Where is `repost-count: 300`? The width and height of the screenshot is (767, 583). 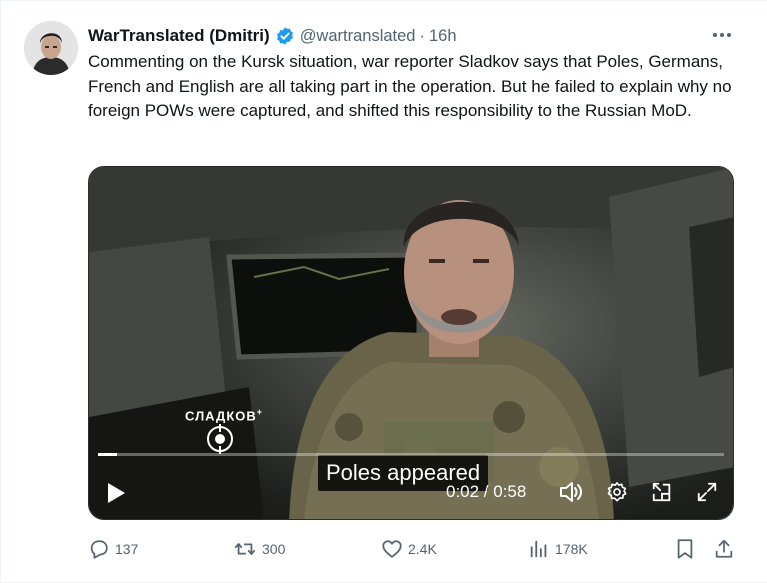 repost-count: 300 is located at coordinates (274, 549).